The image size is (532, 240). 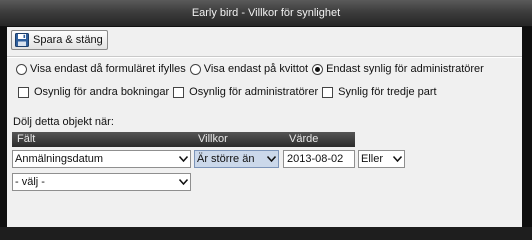 I want to click on radio-admin-only: Endast synlig för administratörer, so click(x=398, y=69).